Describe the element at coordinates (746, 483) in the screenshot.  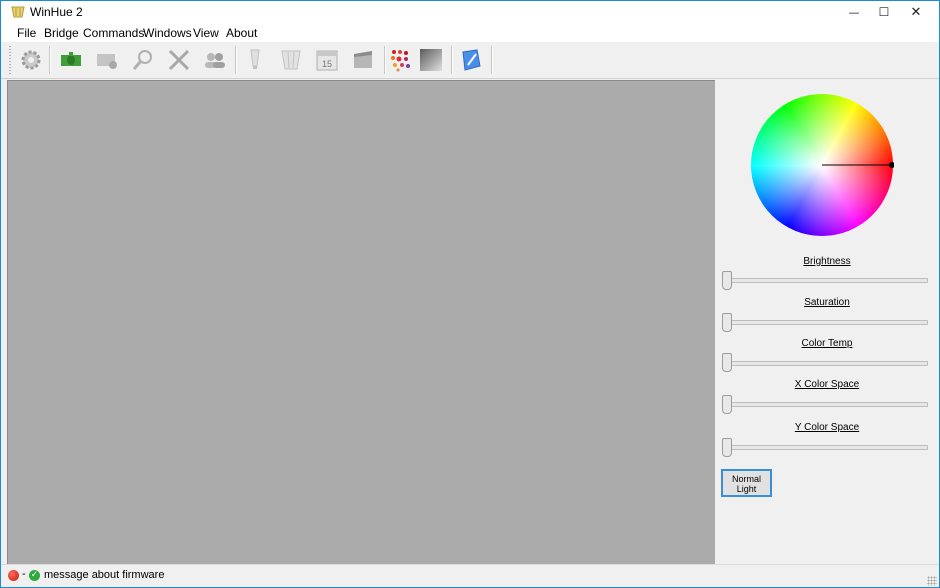
I see `normal-light-button: Normal Light` at that location.